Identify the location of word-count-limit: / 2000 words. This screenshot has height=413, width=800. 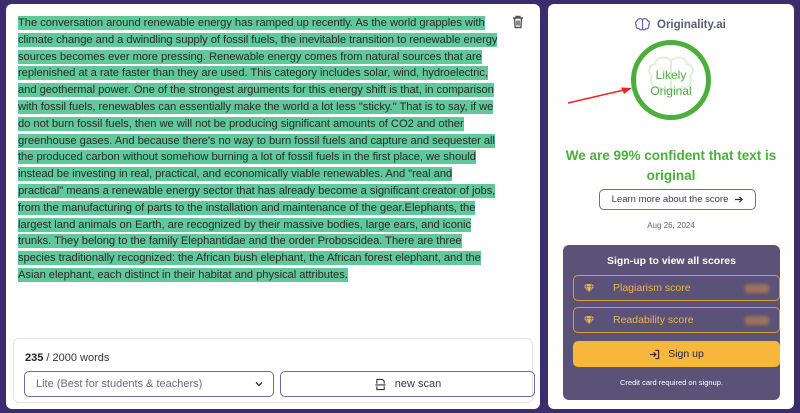
(78, 358).